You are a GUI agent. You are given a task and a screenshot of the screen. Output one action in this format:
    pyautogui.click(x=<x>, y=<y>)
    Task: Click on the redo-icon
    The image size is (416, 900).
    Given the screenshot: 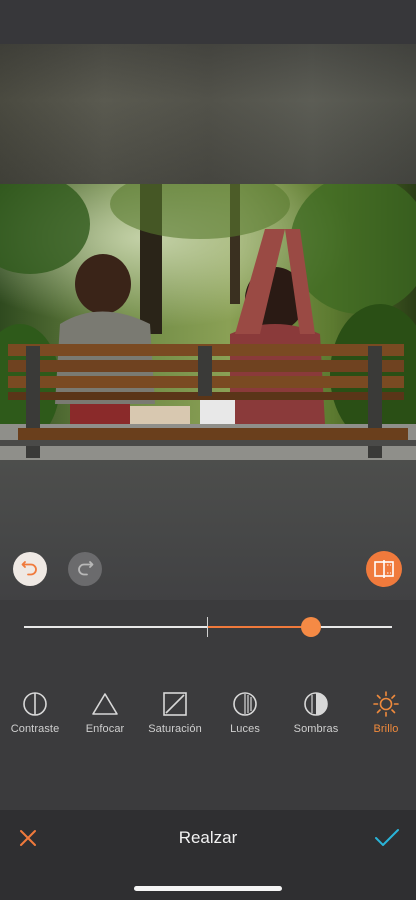 What is the action you would take?
    pyautogui.click(x=86, y=568)
    